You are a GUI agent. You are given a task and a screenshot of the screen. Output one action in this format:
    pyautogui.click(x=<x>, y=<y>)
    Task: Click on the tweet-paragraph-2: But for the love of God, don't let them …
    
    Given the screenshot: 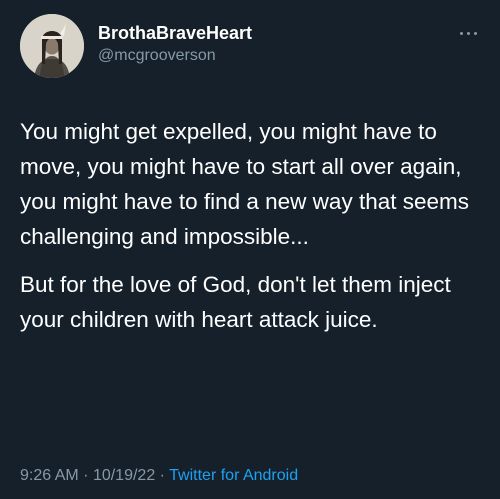 What is the action you would take?
    pyautogui.click(x=235, y=302)
    